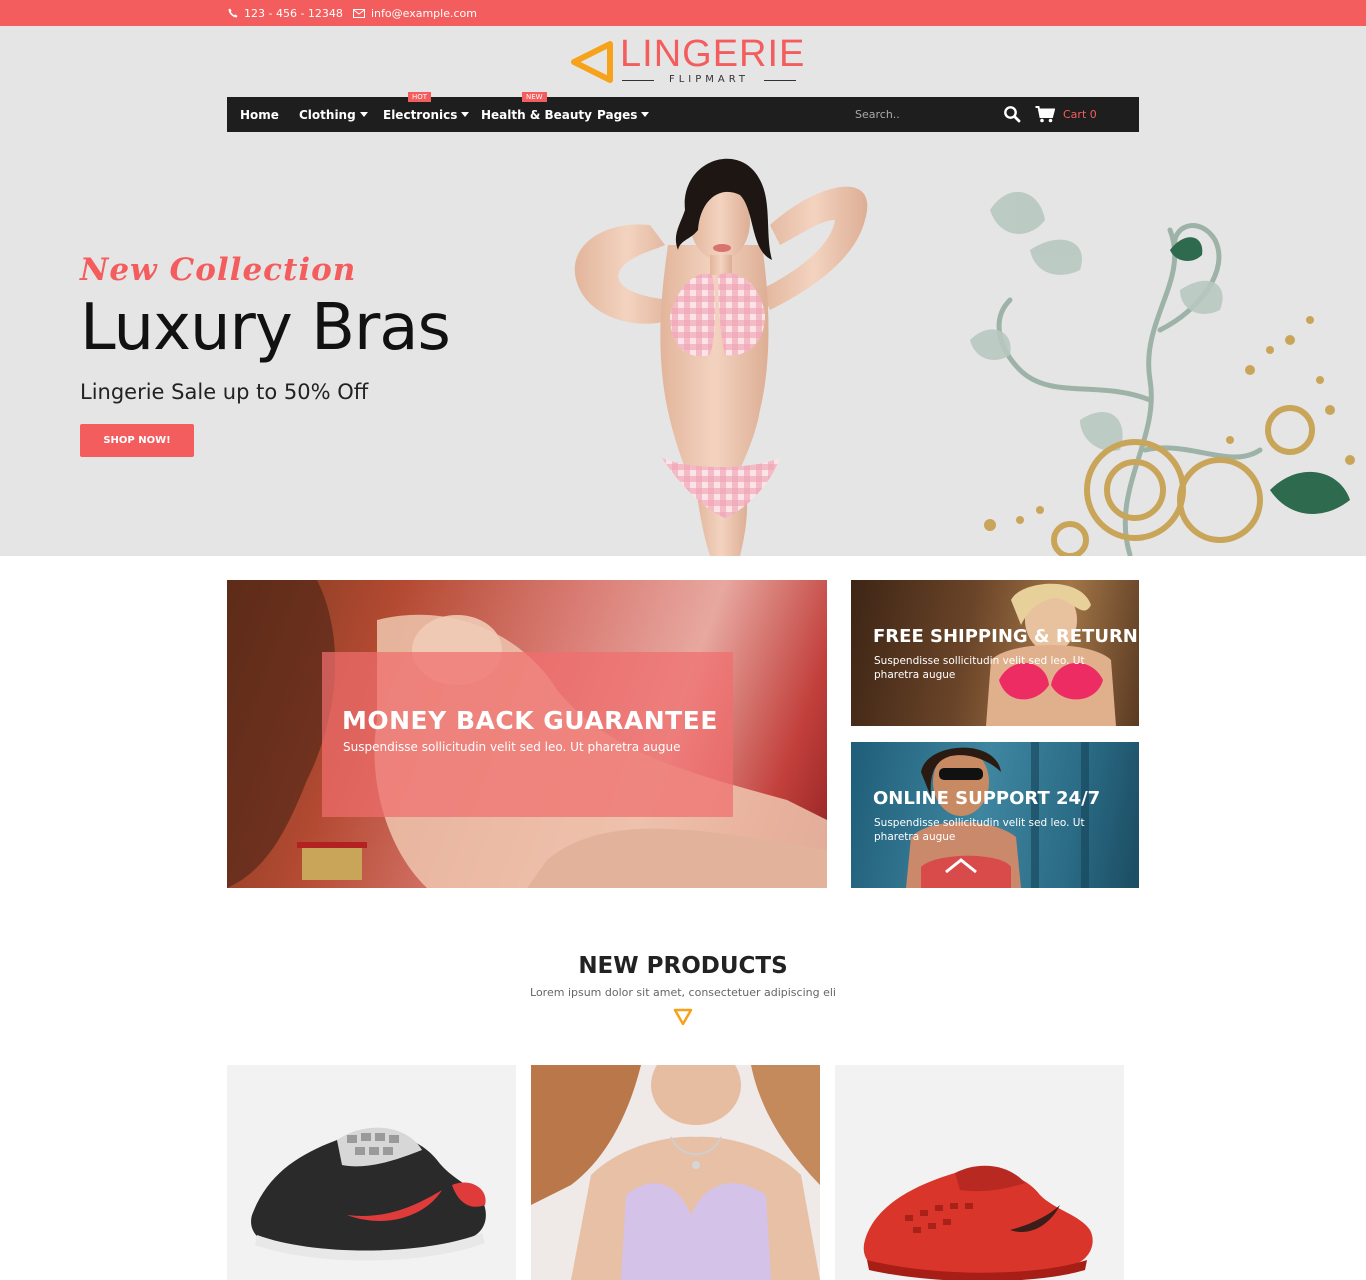 The image size is (1366, 1280). Describe the element at coordinates (265, 328) in the screenshot. I see `hero-title: Luxury Bras` at that location.